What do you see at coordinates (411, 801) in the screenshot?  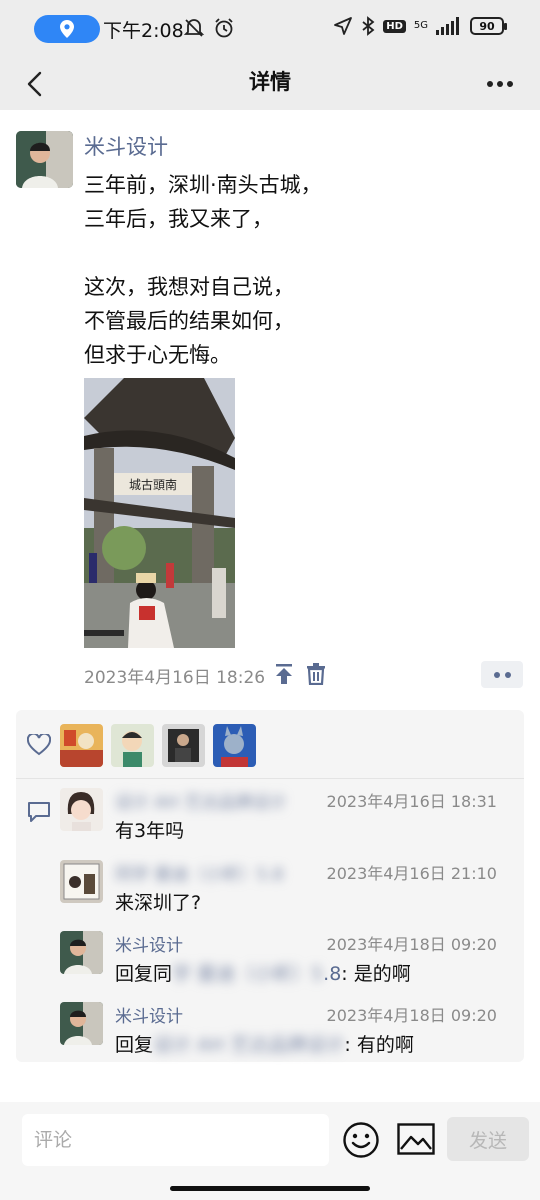 I see `comment-time: 2023年4月16日 18:31` at bounding box center [411, 801].